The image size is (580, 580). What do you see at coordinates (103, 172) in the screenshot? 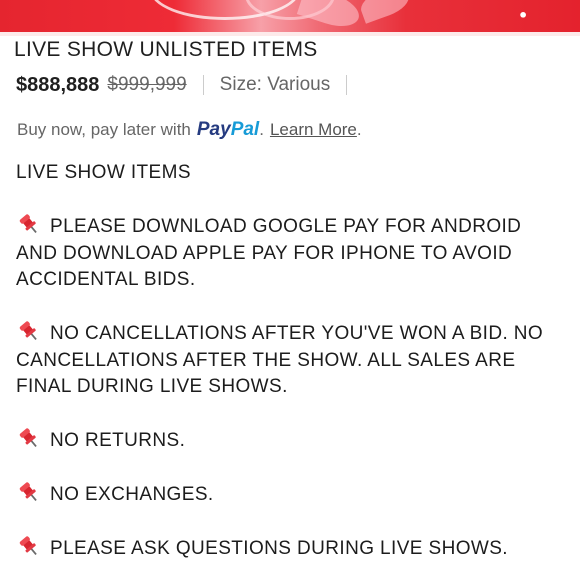
I see `description-heading: LIVE SHOW ITEMS` at bounding box center [103, 172].